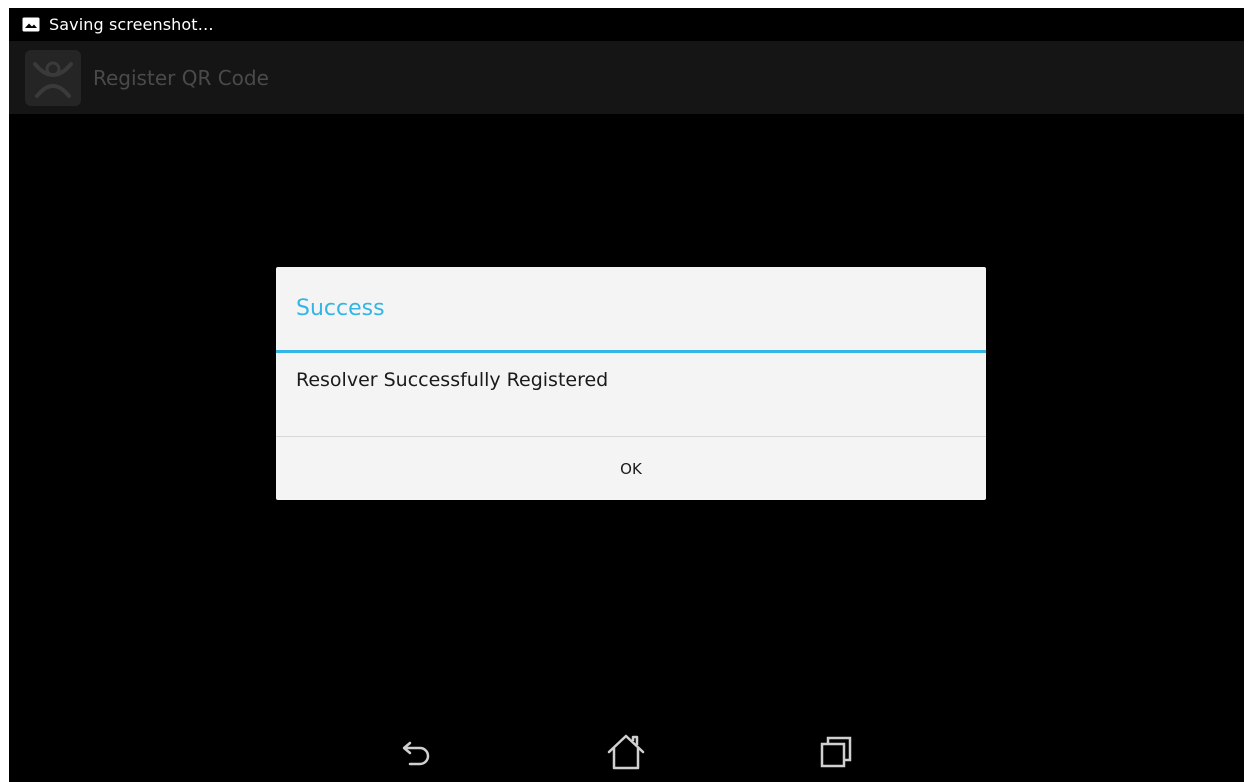 This screenshot has width=1253, height=782. Describe the element at coordinates (181, 77) in the screenshot. I see `page-title: Register QR Code` at that location.